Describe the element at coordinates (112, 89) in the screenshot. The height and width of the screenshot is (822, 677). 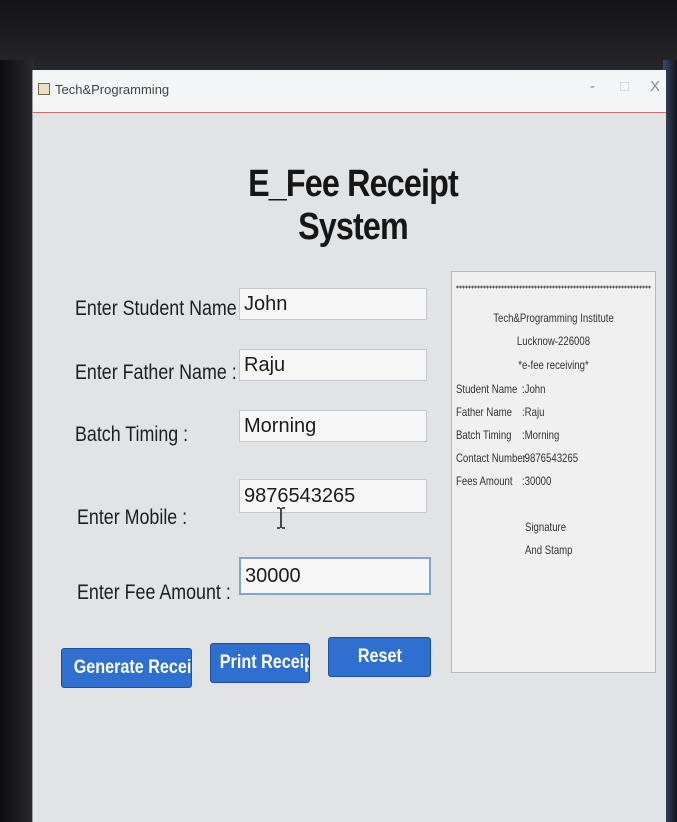
I see `window-title: Tech&Programming` at that location.